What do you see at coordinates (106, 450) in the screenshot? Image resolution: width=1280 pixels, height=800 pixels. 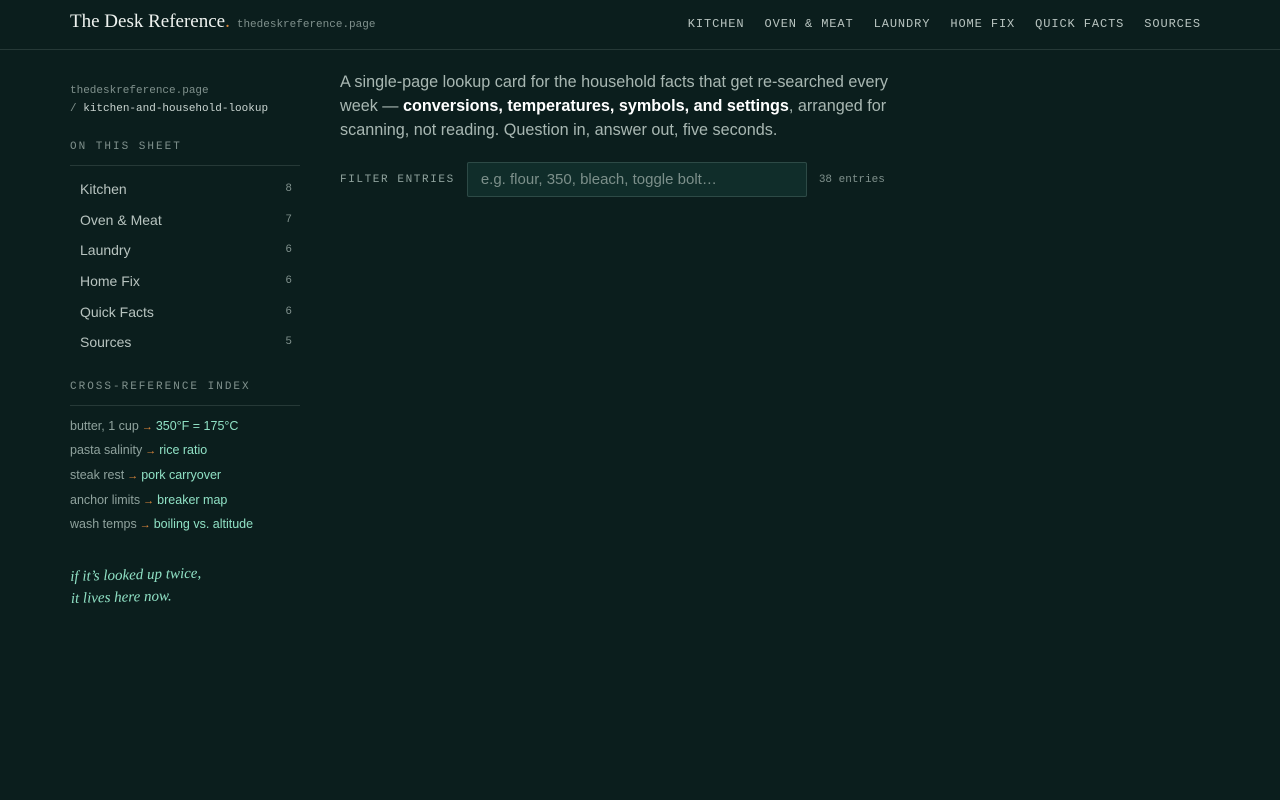 I see `xref-source: pasta salinity` at bounding box center [106, 450].